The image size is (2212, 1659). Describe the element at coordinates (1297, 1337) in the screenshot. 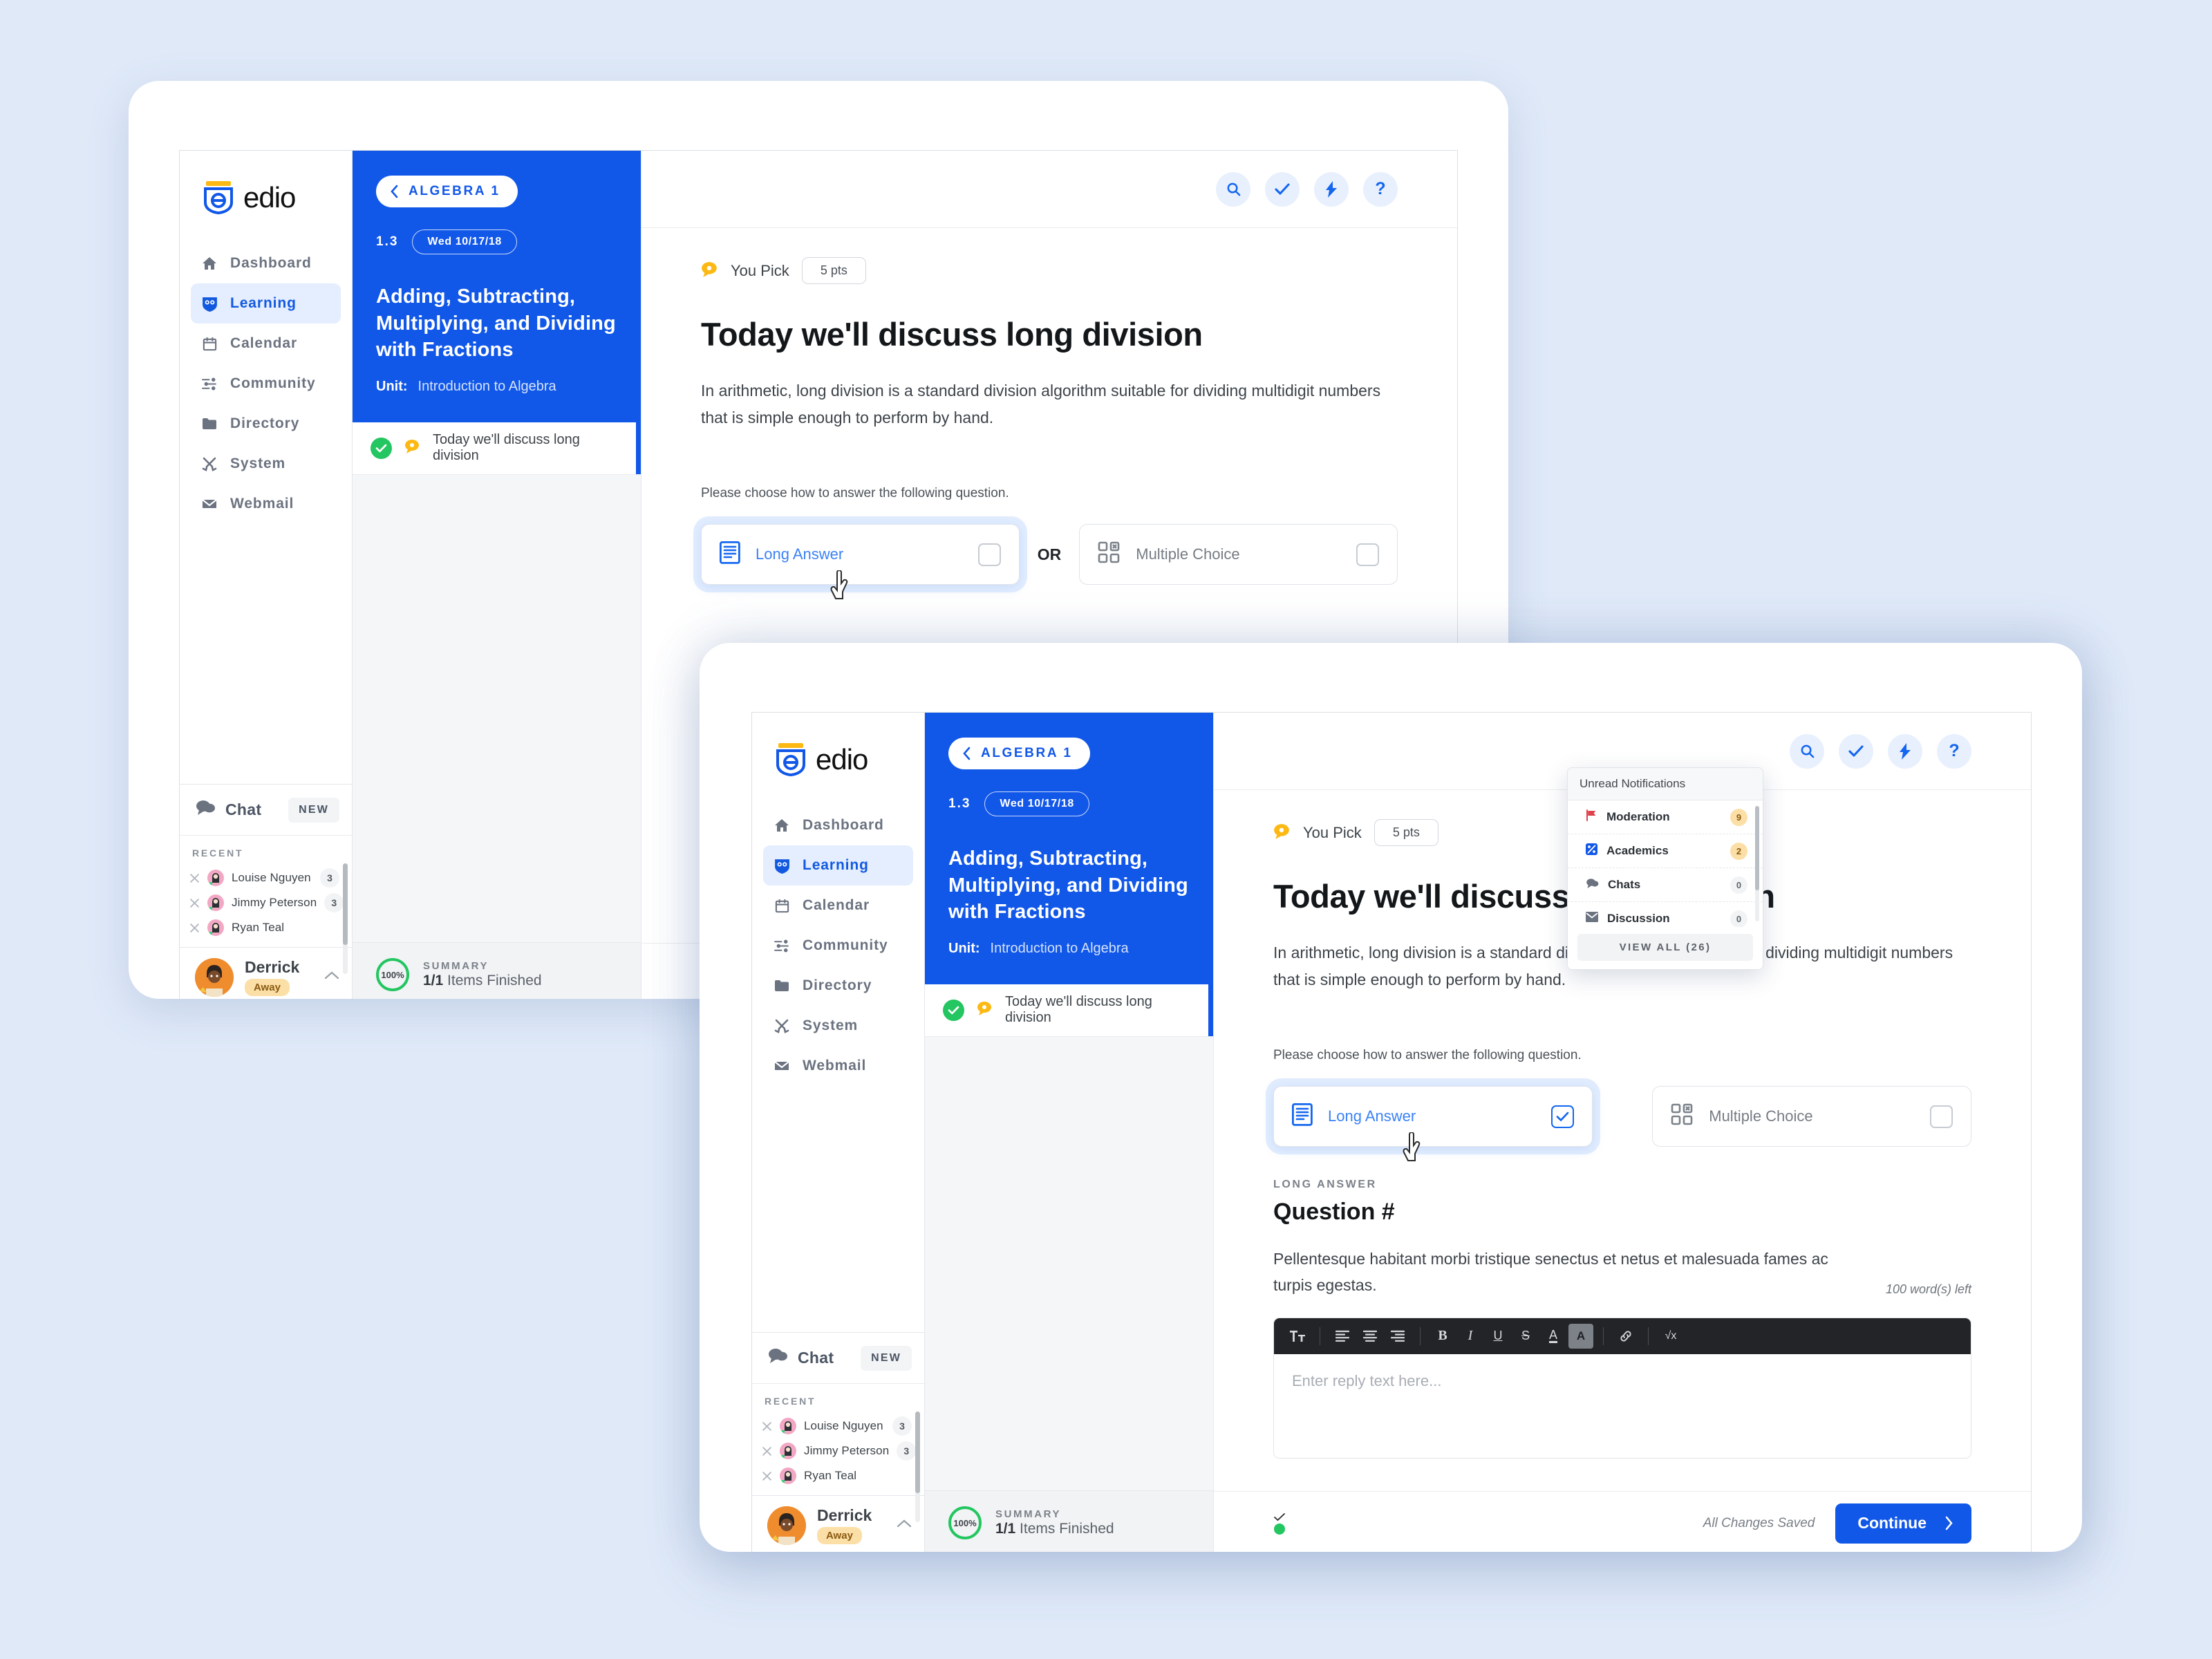

I see `text-size-icon` at that location.